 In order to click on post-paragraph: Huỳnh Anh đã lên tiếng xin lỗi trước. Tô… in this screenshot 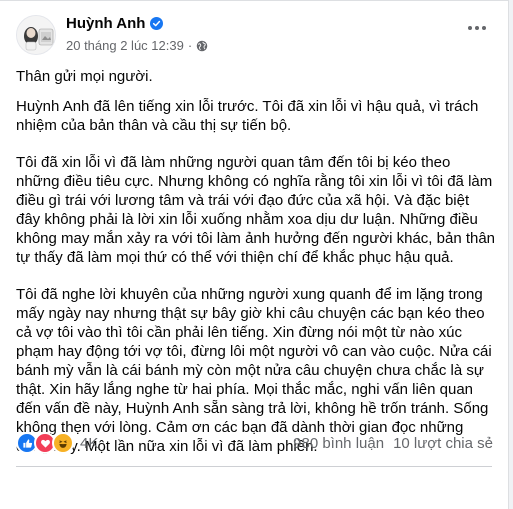, I will do `click(247, 116)`.